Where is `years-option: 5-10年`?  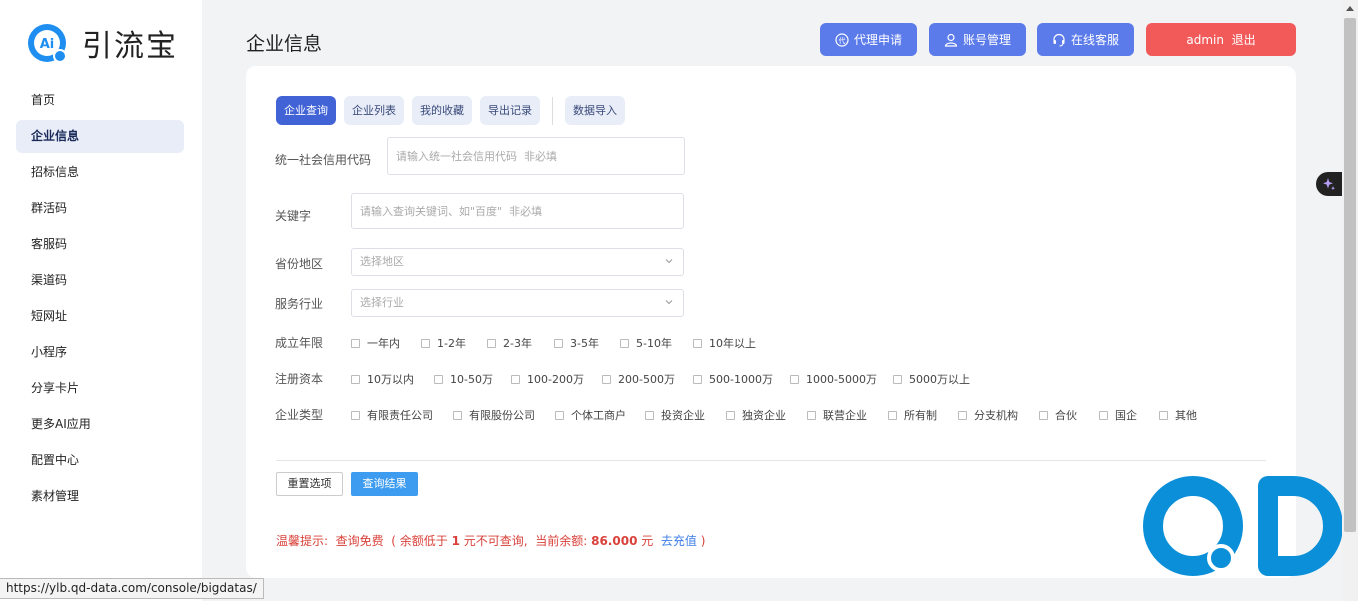 years-option: 5-10年 is located at coordinates (656, 343).